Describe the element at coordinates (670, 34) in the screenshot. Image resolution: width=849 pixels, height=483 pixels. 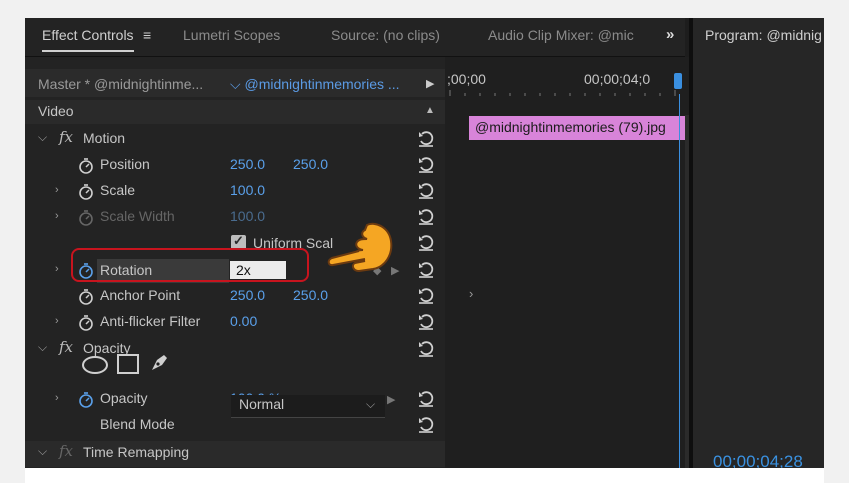
I see `more-tabs-icon: »` at that location.